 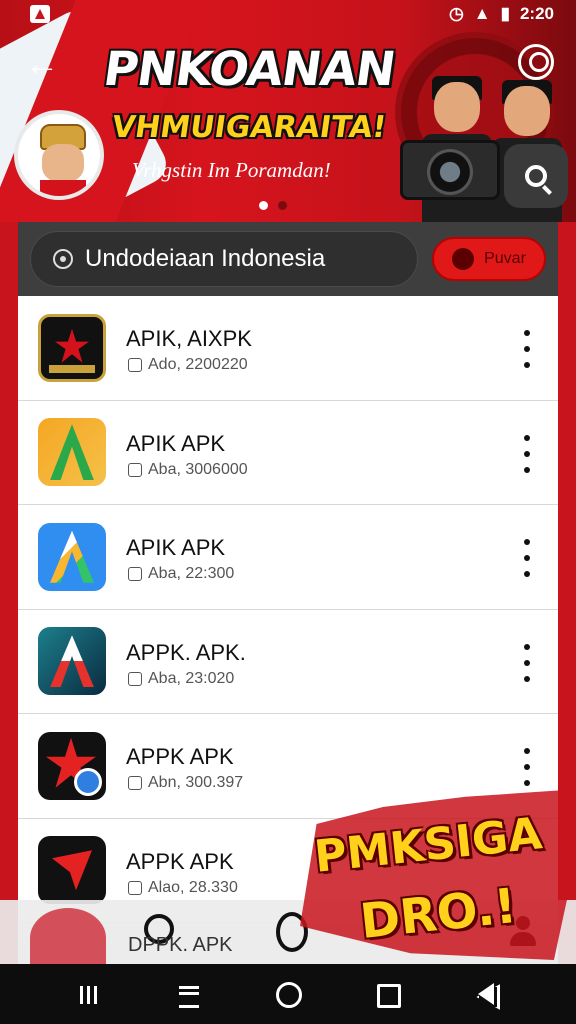 What do you see at coordinates (191, 678) in the screenshot?
I see `app-meta-text: Aba, 23:020` at bounding box center [191, 678].